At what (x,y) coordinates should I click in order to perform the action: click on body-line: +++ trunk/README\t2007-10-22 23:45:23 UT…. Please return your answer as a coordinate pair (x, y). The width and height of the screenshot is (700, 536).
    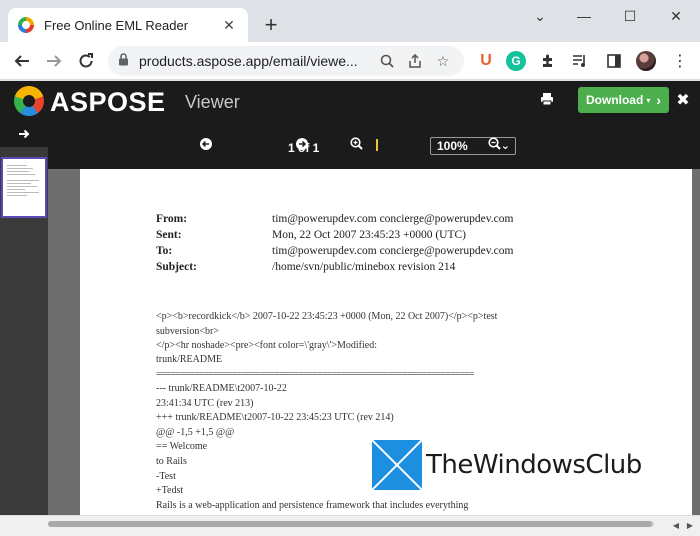
    Looking at the image, I should click on (275, 417).